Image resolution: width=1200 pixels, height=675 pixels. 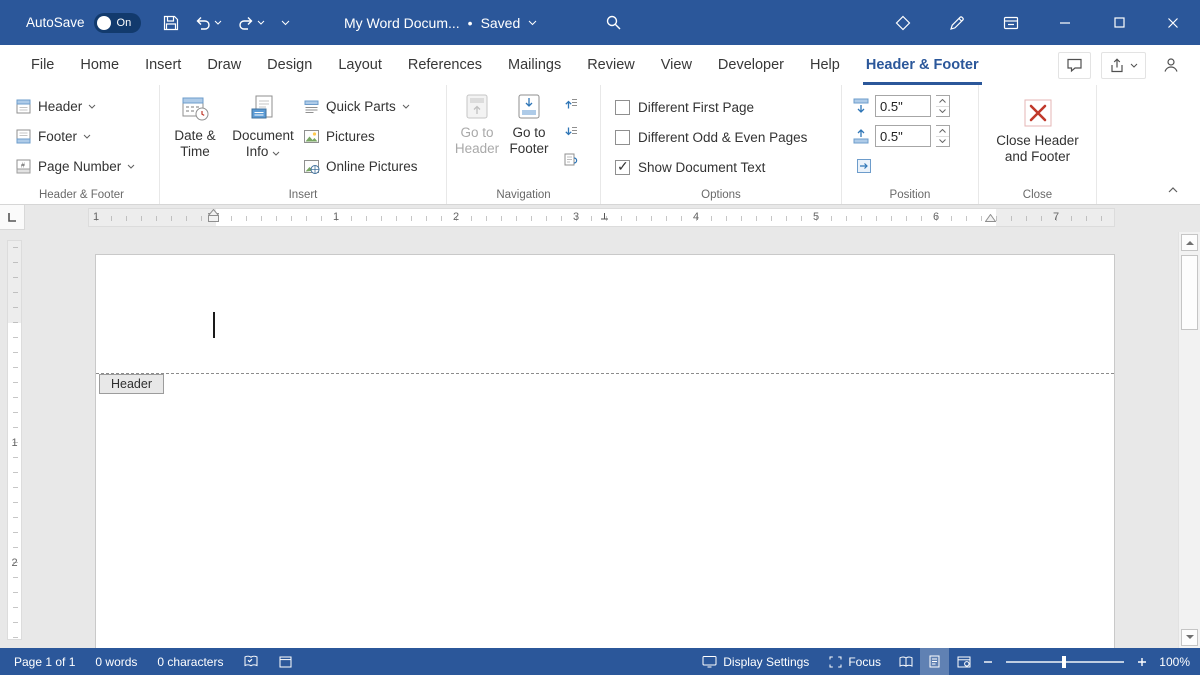 I want to click on focus-icon, so click(x=835, y=662).